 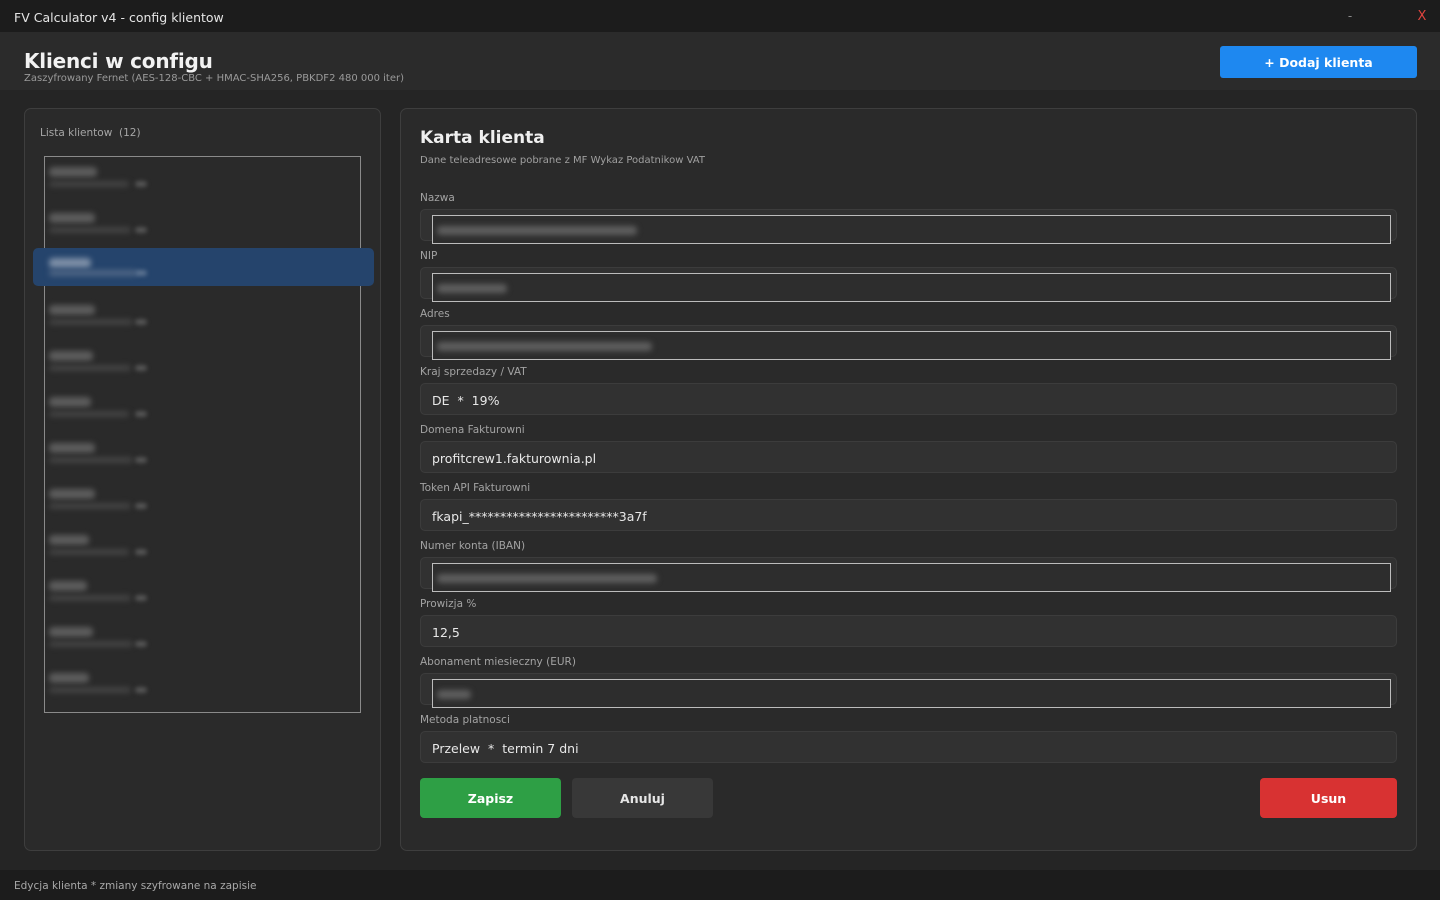 I want to click on save-button: Zapisz, so click(x=490, y=798).